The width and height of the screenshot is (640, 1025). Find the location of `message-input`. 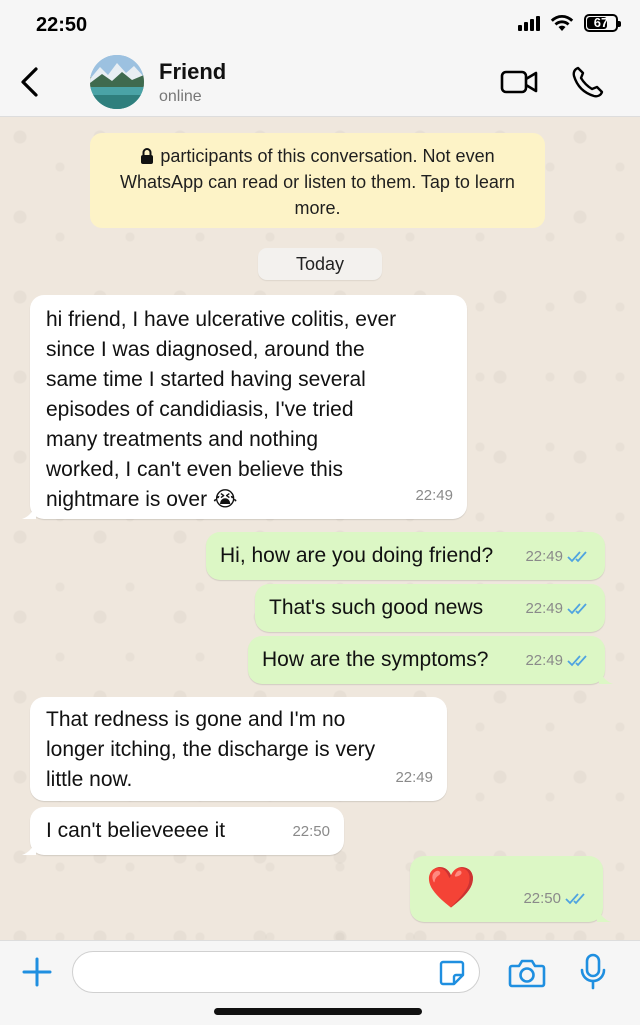

message-input is located at coordinates (276, 972).